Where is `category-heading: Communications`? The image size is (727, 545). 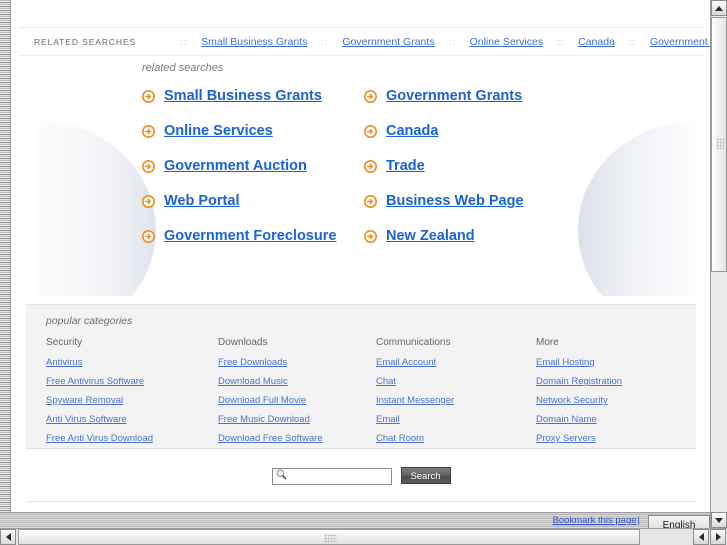
category-heading: Communications is located at coordinates (413, 342).